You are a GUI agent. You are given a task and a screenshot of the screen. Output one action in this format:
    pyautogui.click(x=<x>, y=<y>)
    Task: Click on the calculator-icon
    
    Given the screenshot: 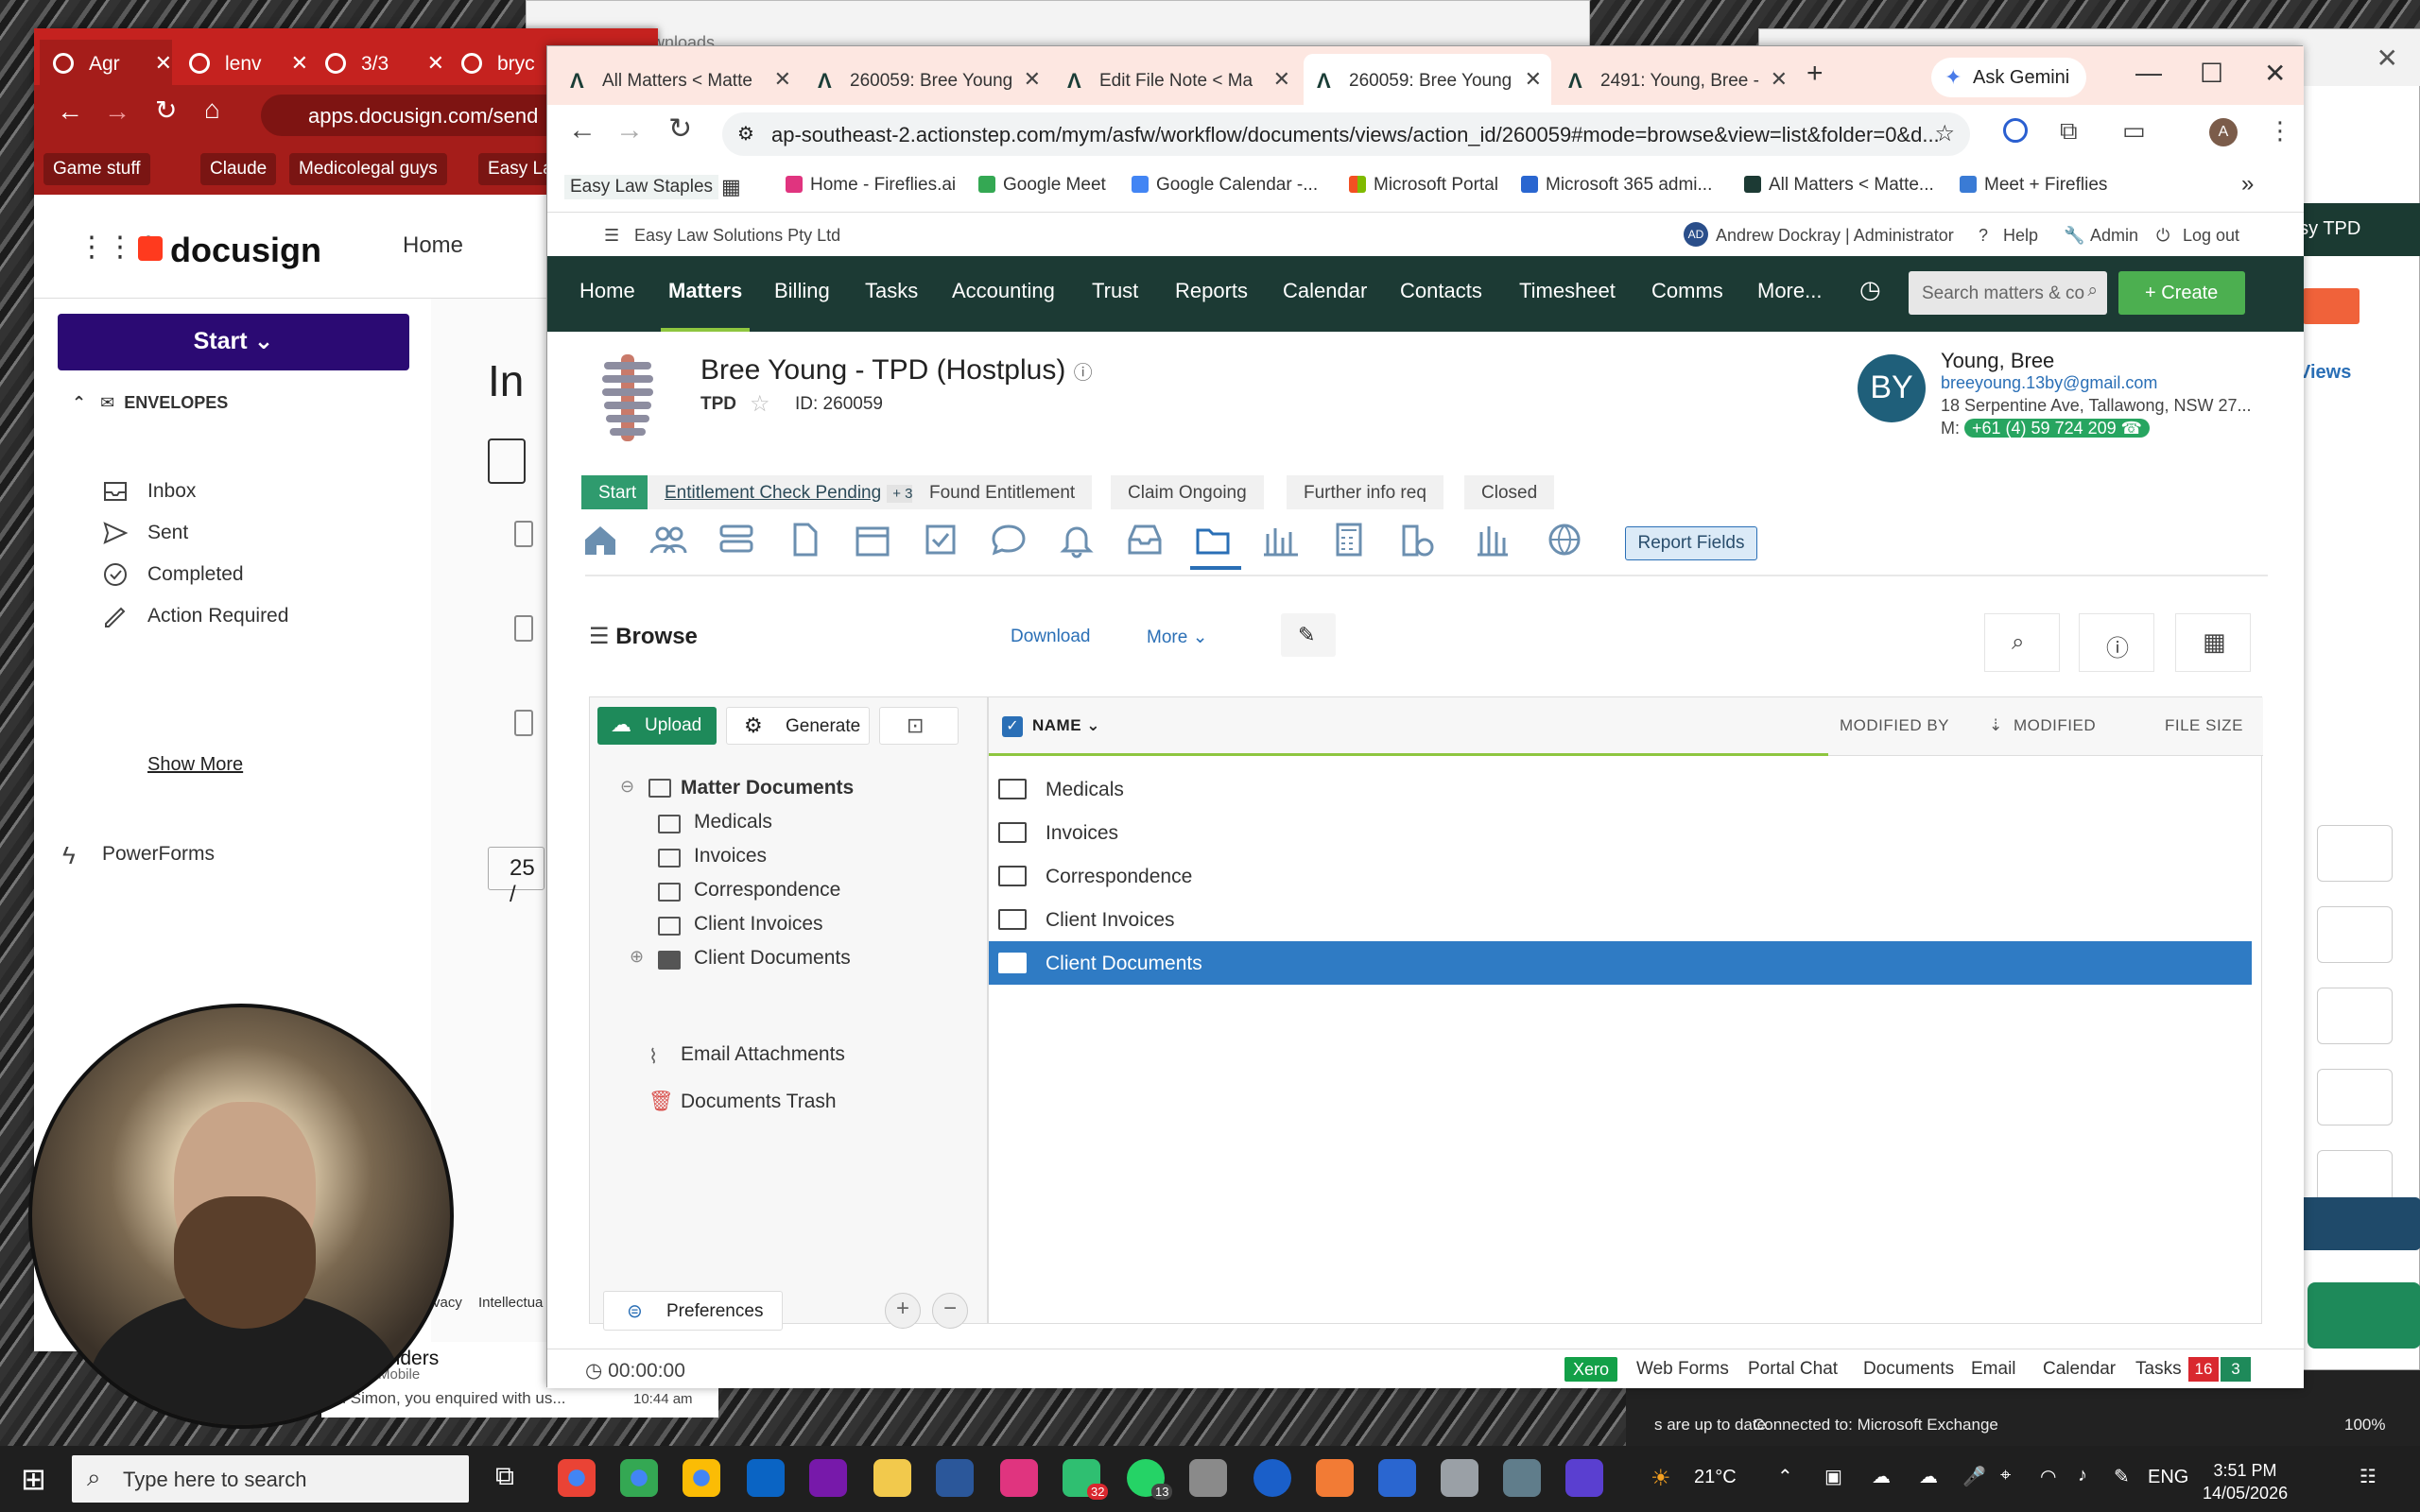 What is the action you would take?
    pyautogui.click(x=1349, y=539)
    